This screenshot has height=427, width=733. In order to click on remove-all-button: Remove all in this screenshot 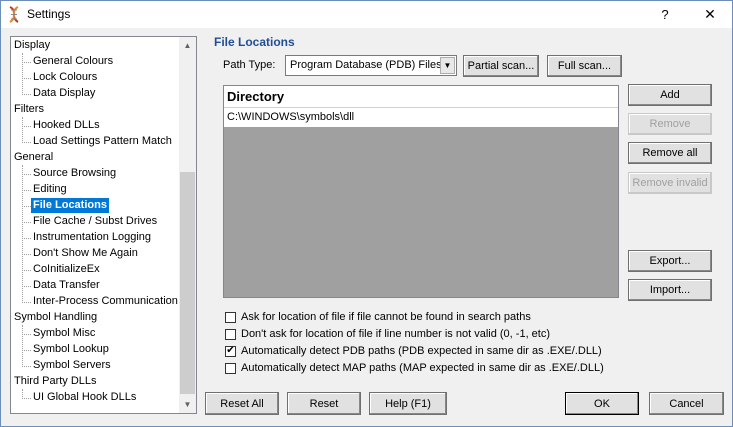, I will do `click(670, 153)`.